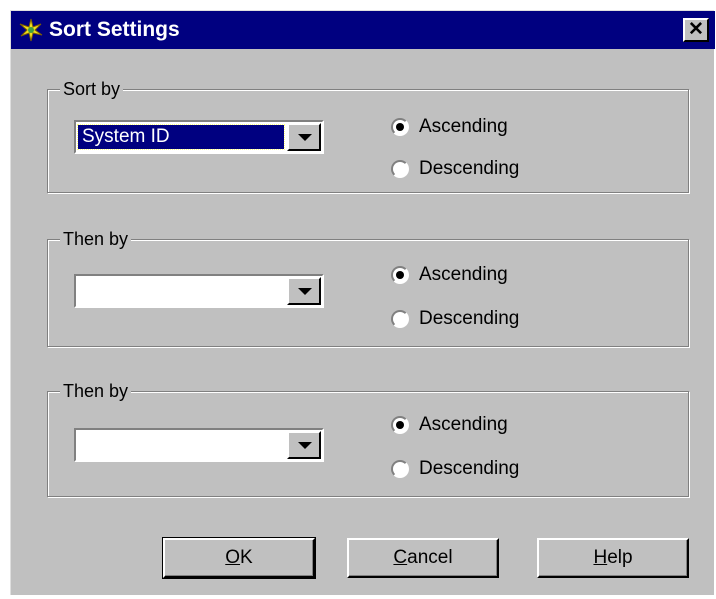 The width and height of the screenshot is (716, 599). Describe the element at coordinates (31, 30) in the screenshot. I see `sparkle-icon` at that location.